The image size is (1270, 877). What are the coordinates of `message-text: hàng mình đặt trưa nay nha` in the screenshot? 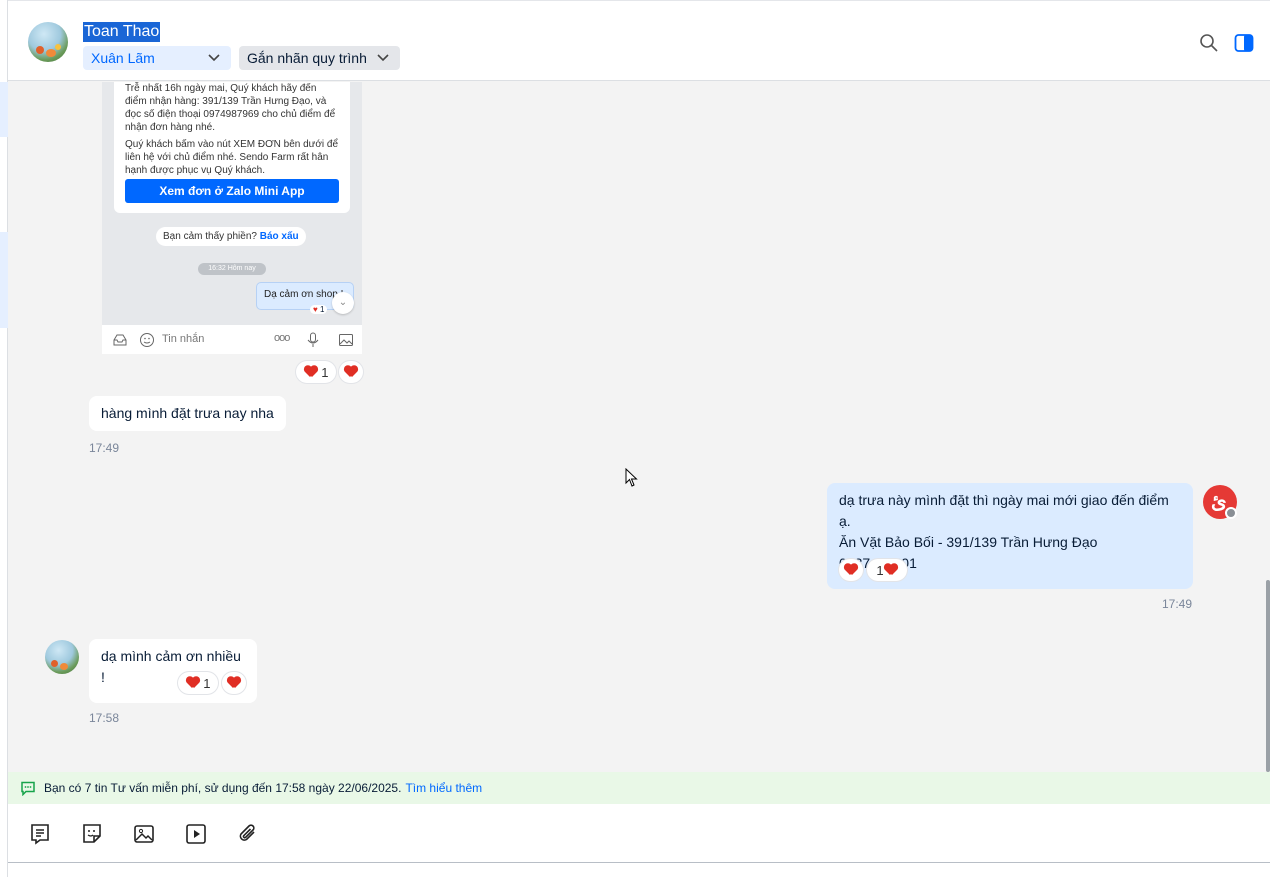 It's located at (187, 413).